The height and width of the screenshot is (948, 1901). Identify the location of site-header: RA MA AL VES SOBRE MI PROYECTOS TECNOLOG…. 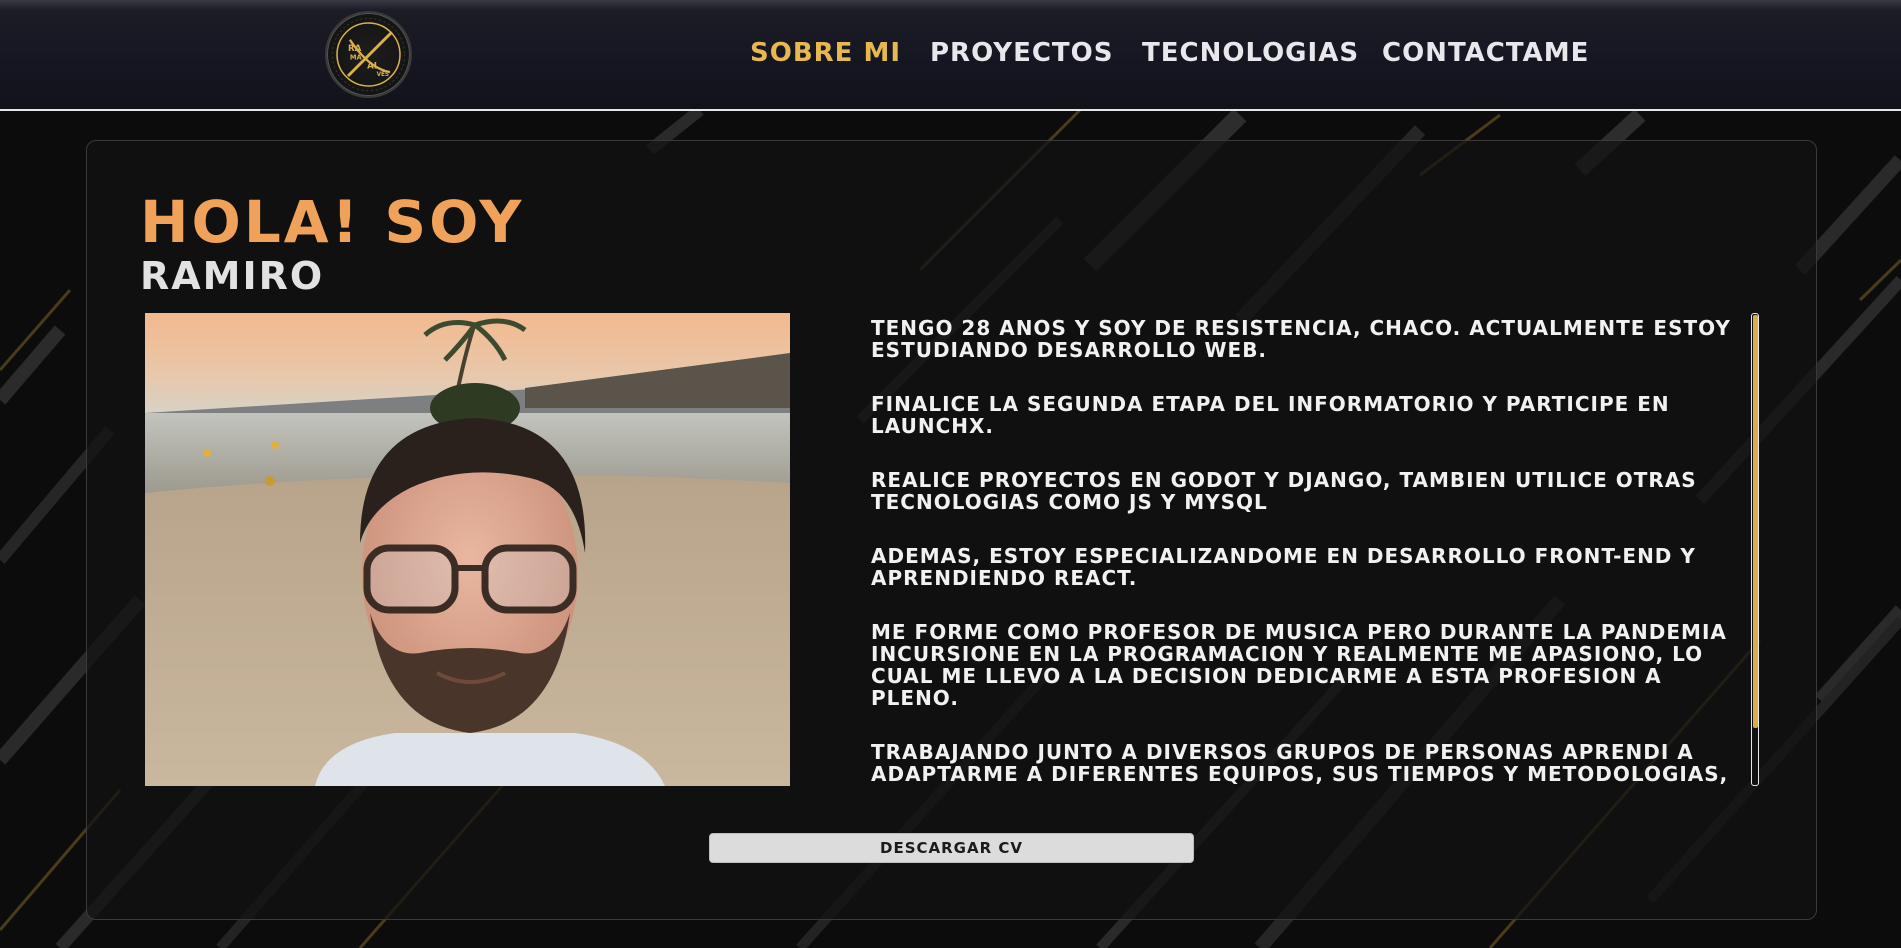
(950, 55).